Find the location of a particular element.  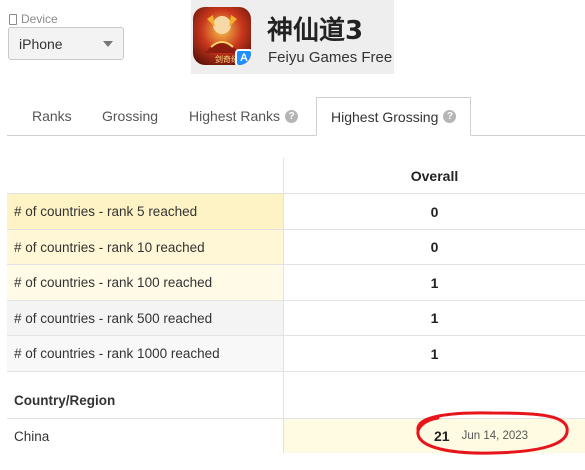

table-row: China 21 Jun 14, 2023 is located at coordinates (296, 433).